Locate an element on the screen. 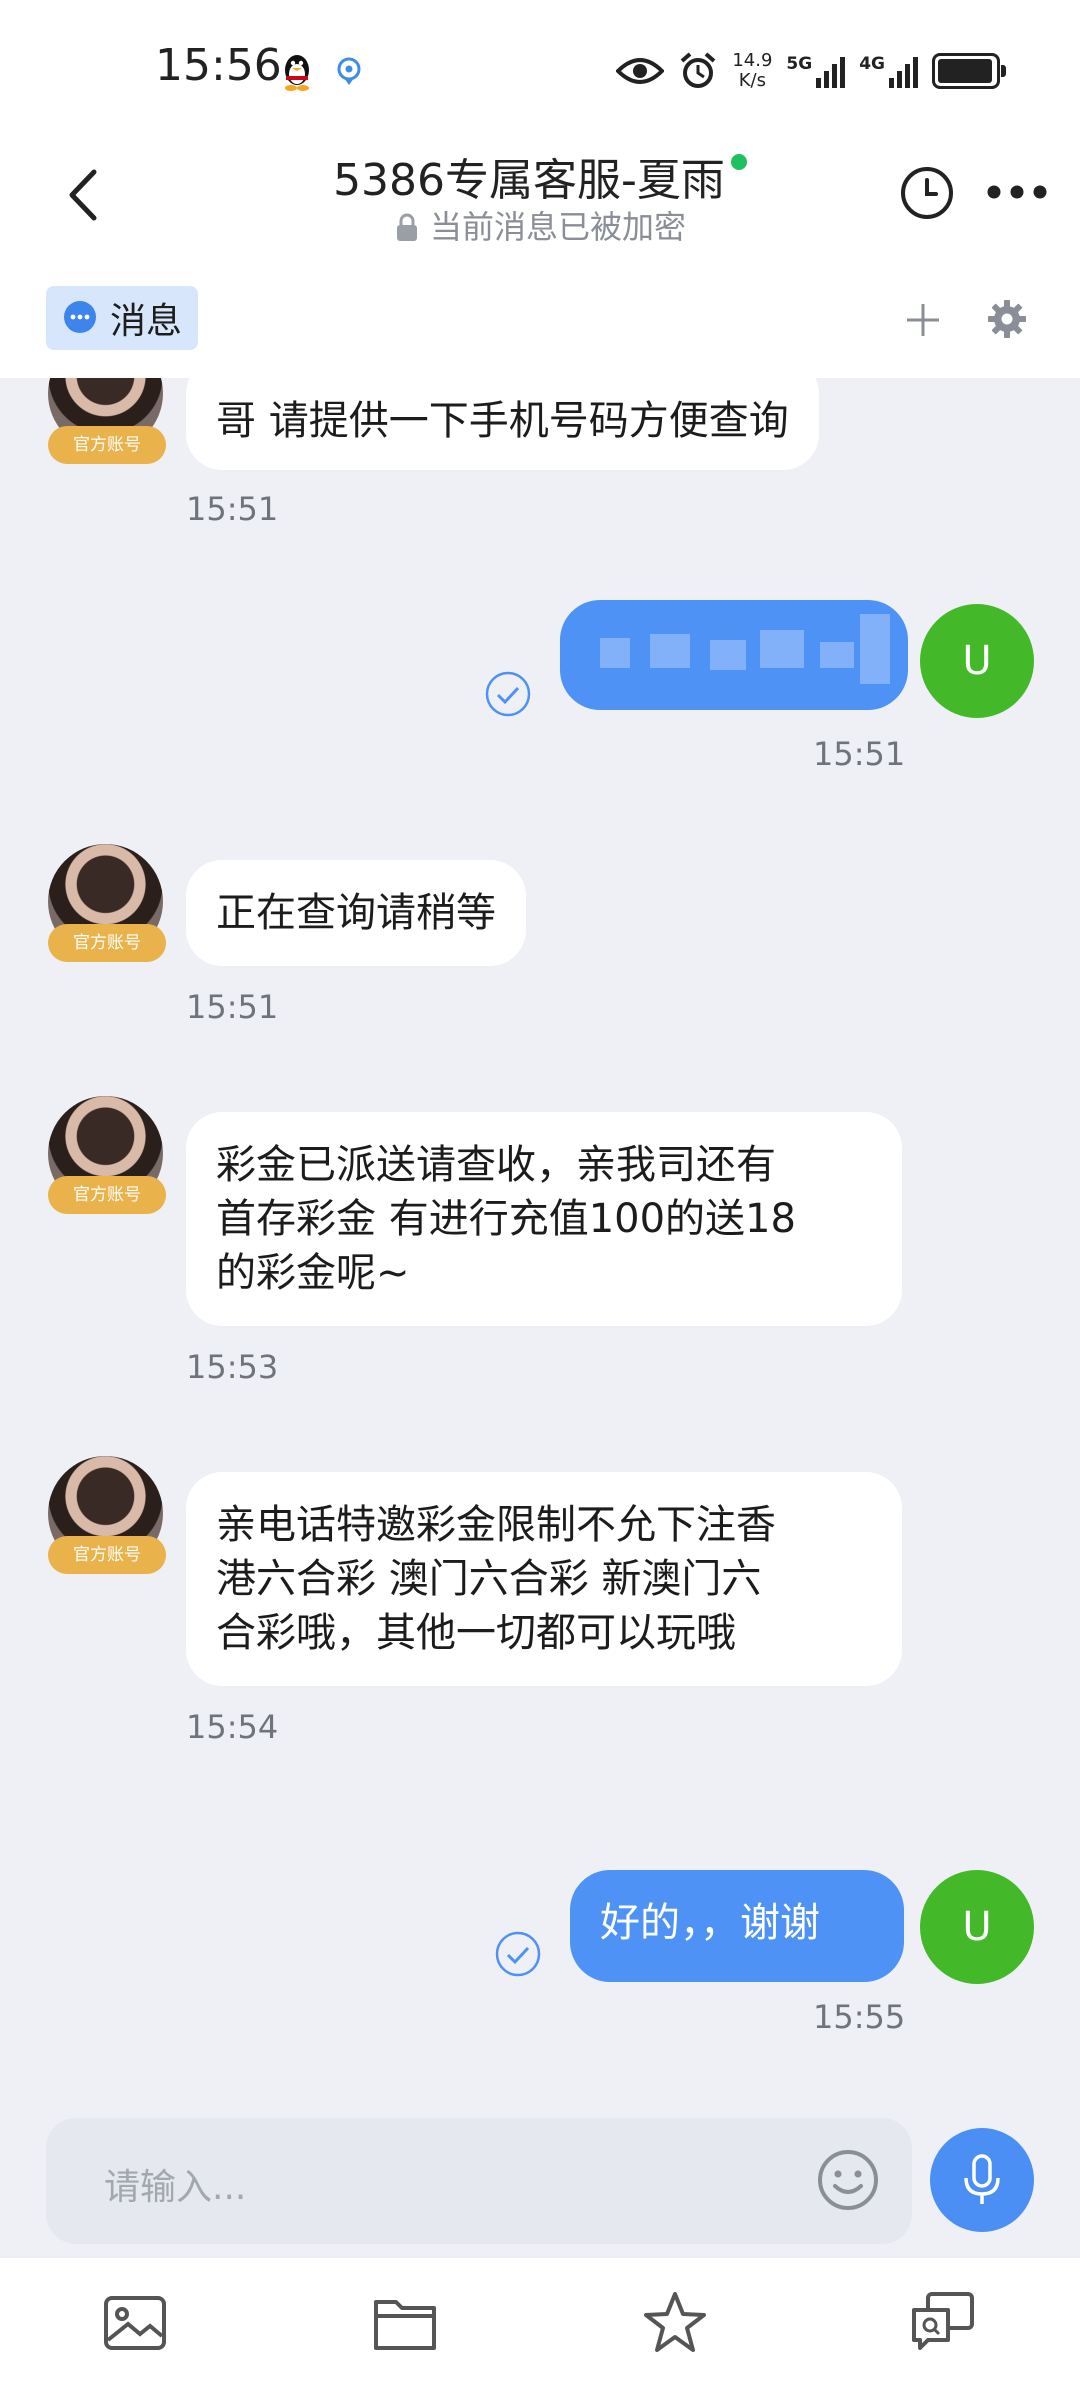  attachment-toolbar is located at coordinates (540, 2329).